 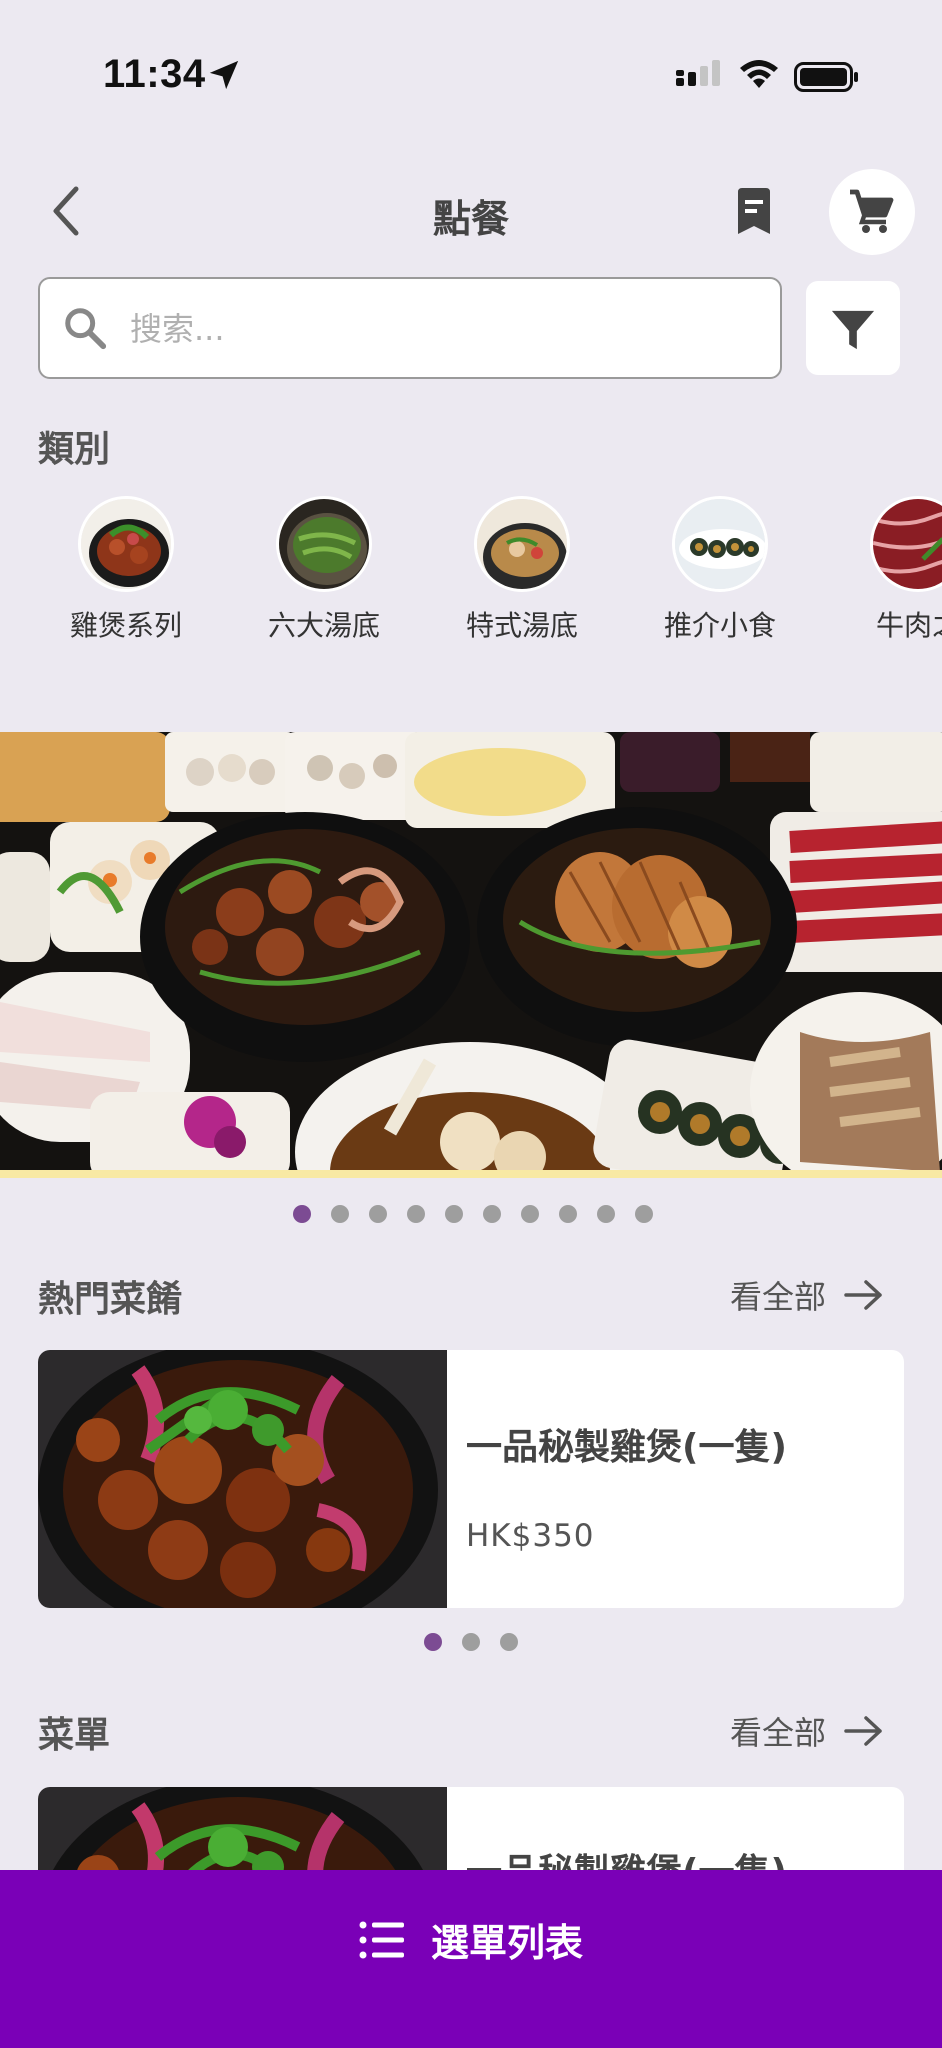 What do you see at coordinates (471, 1479) in the screenshot?
I see `popular-dish-card: 一品秘製雞煲(一隻) HK$350` at bounding box center [471, 1479].